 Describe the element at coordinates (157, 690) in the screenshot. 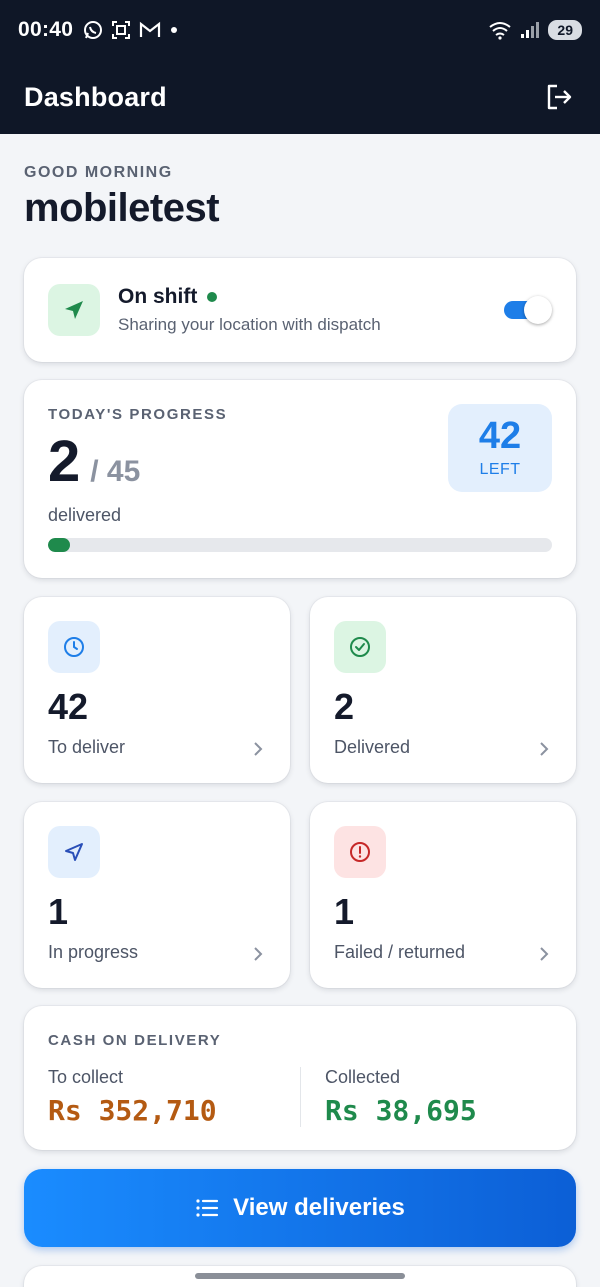

I see `stat-card-to-deliver: 42 To deliver` at that location.